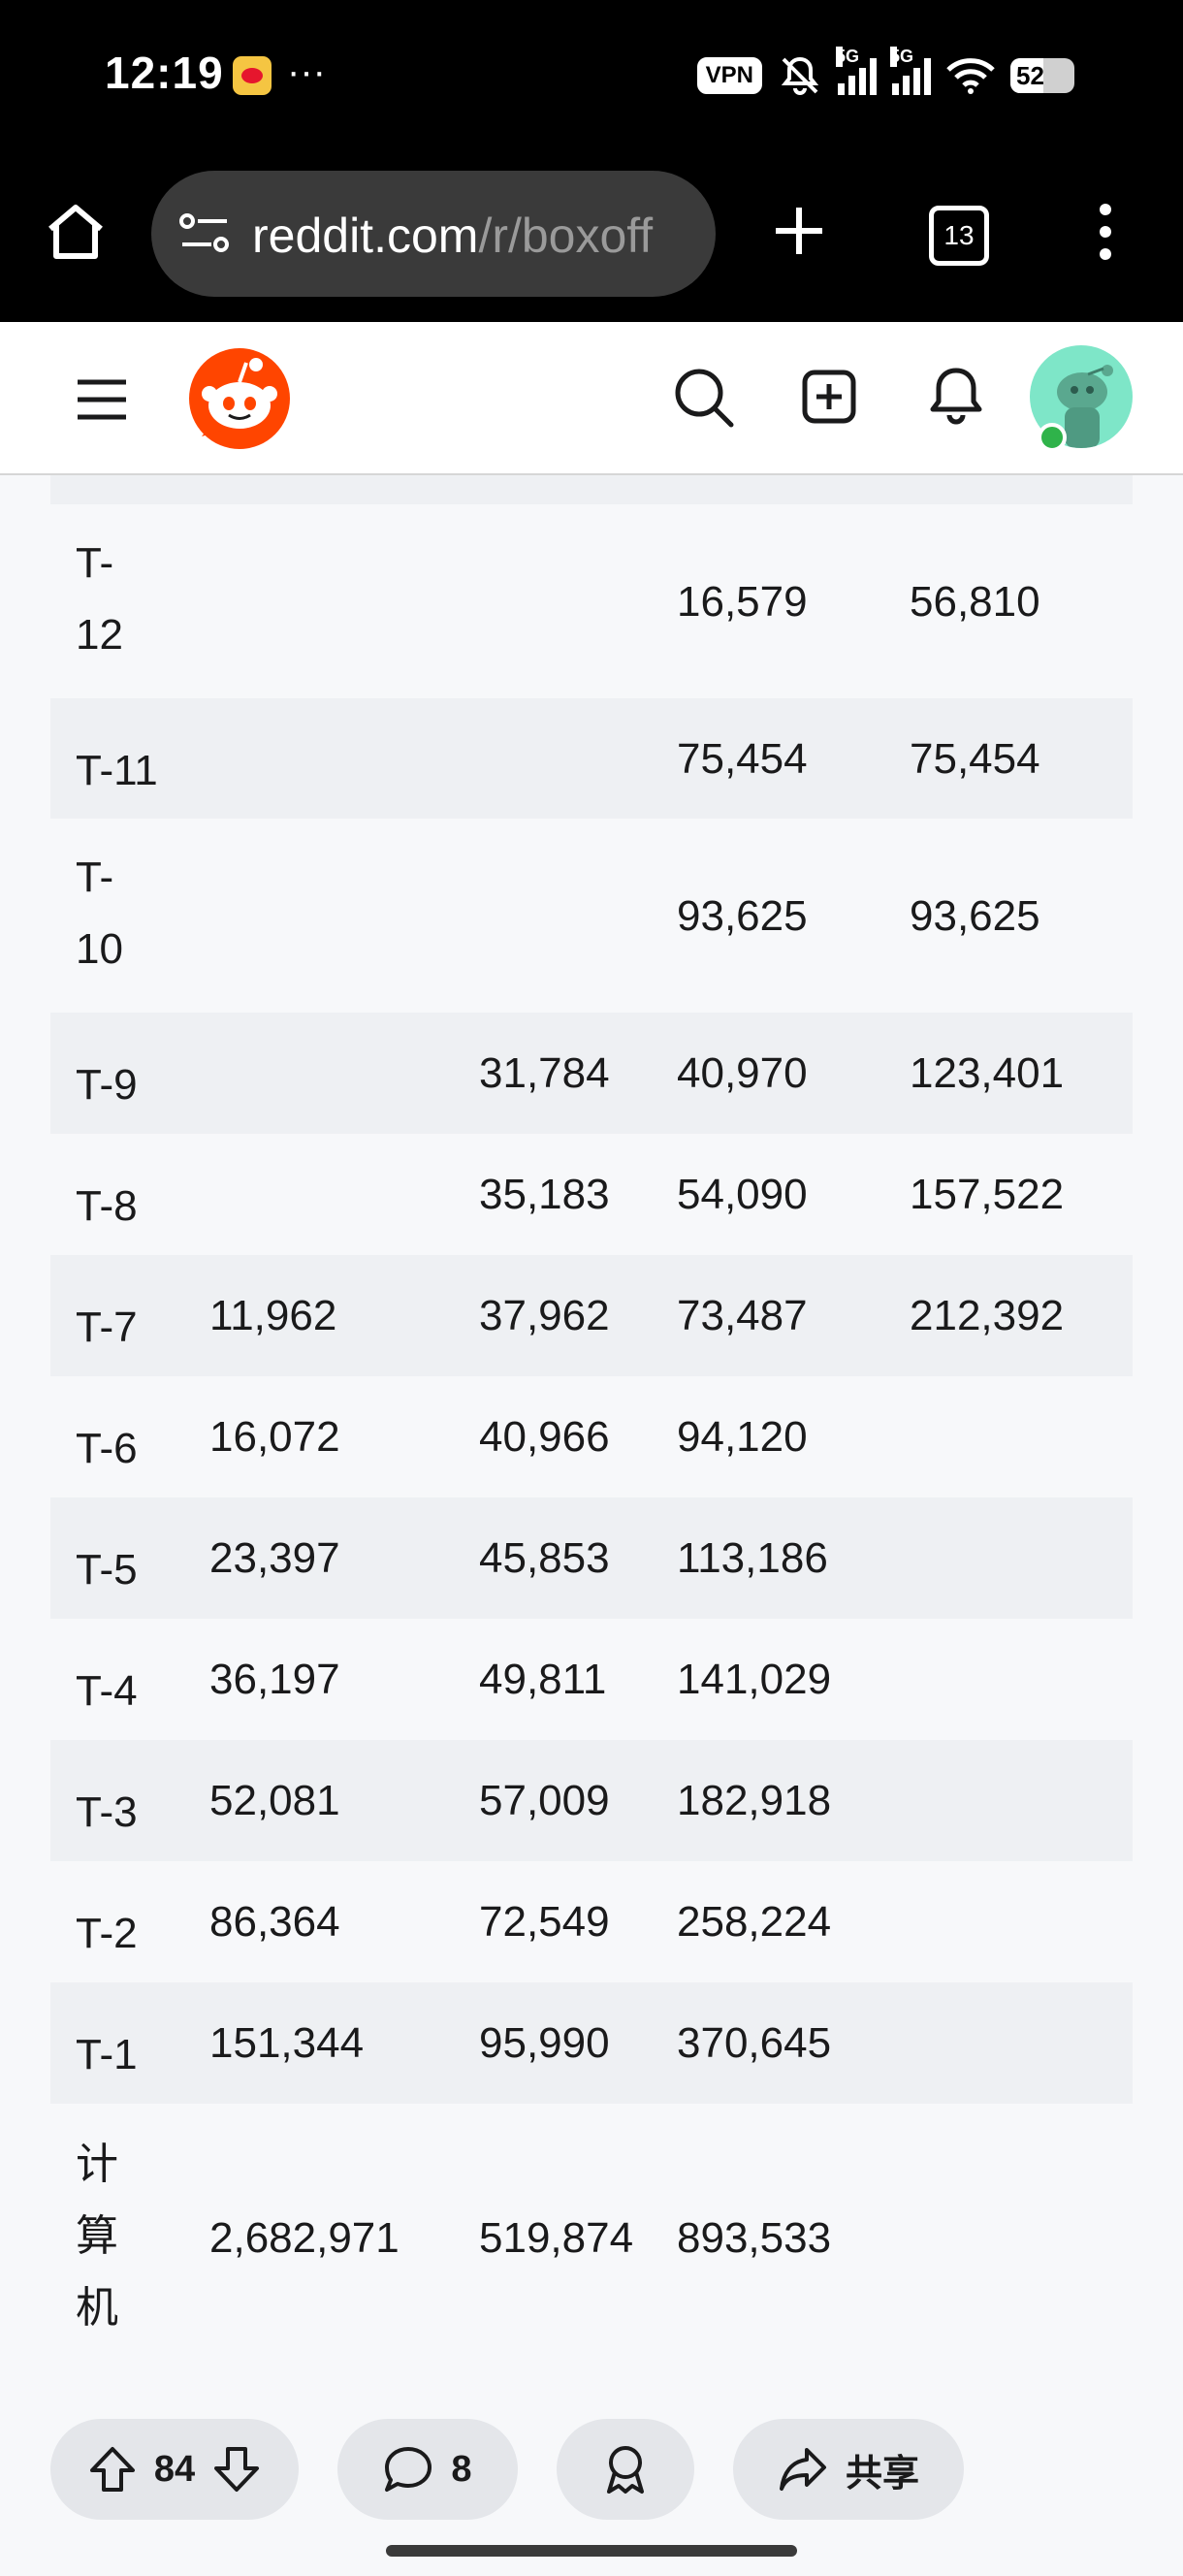  Describe the element at coordinates (274, 1679) in the screenshot. I see `cell-col1: 36,197` at that location.